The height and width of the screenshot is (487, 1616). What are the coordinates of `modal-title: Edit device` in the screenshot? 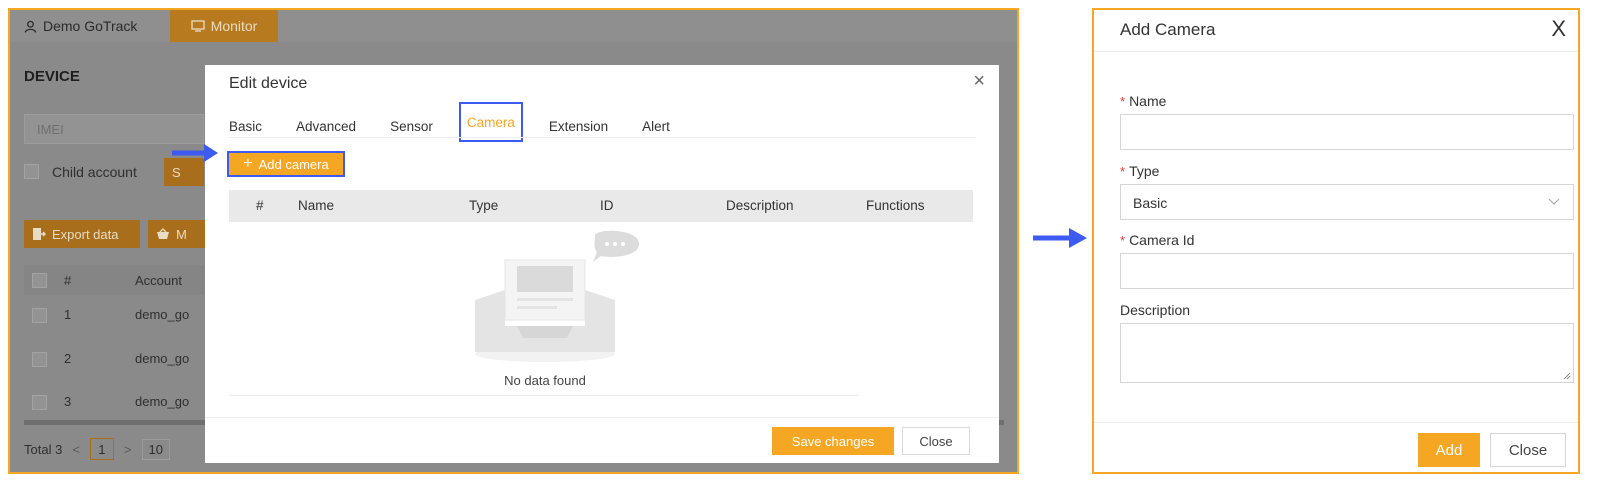 It's located at (268, 83).